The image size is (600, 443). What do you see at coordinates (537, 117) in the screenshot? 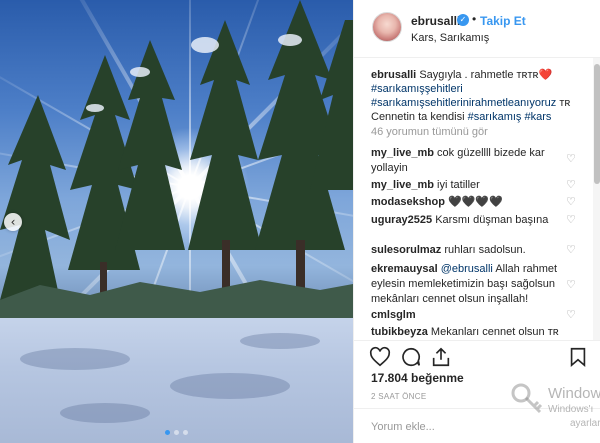
I see `hashtag-link: #kars` at bounding box center [537, 117].